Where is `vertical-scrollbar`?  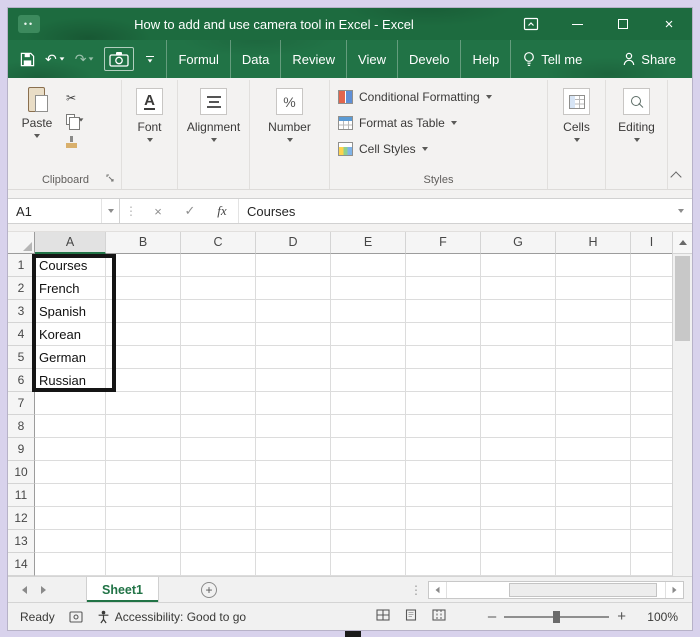 vertical-scrollbar is located at coordinates (682, 404).